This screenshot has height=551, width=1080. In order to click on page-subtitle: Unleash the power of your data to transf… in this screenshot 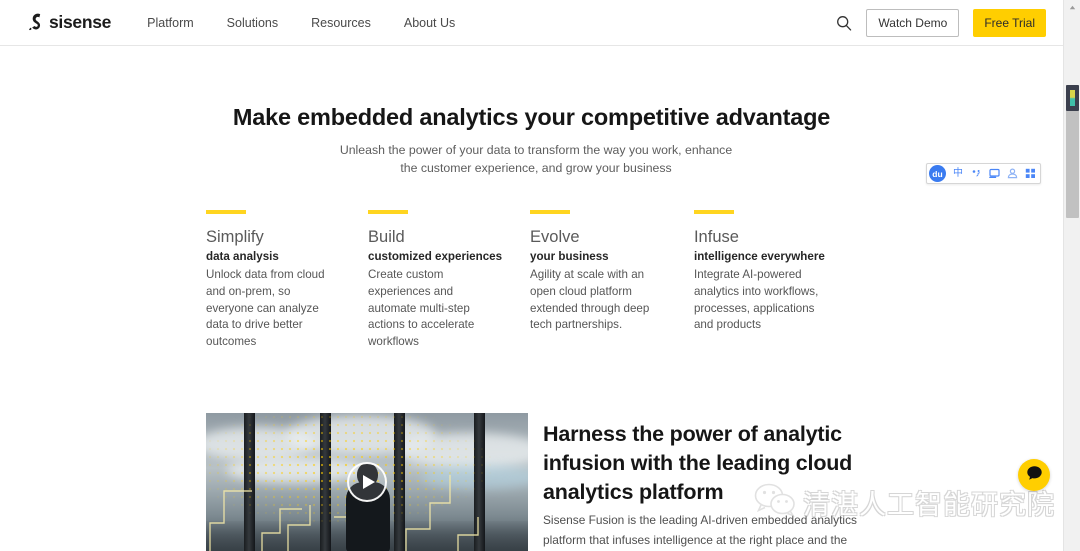, I will do `click(536, 159)`.